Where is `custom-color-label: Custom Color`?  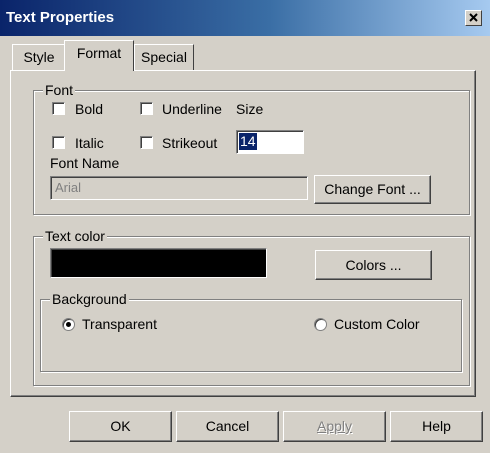 custom-color-label: Custom Color is located at coordinates (377, 324).